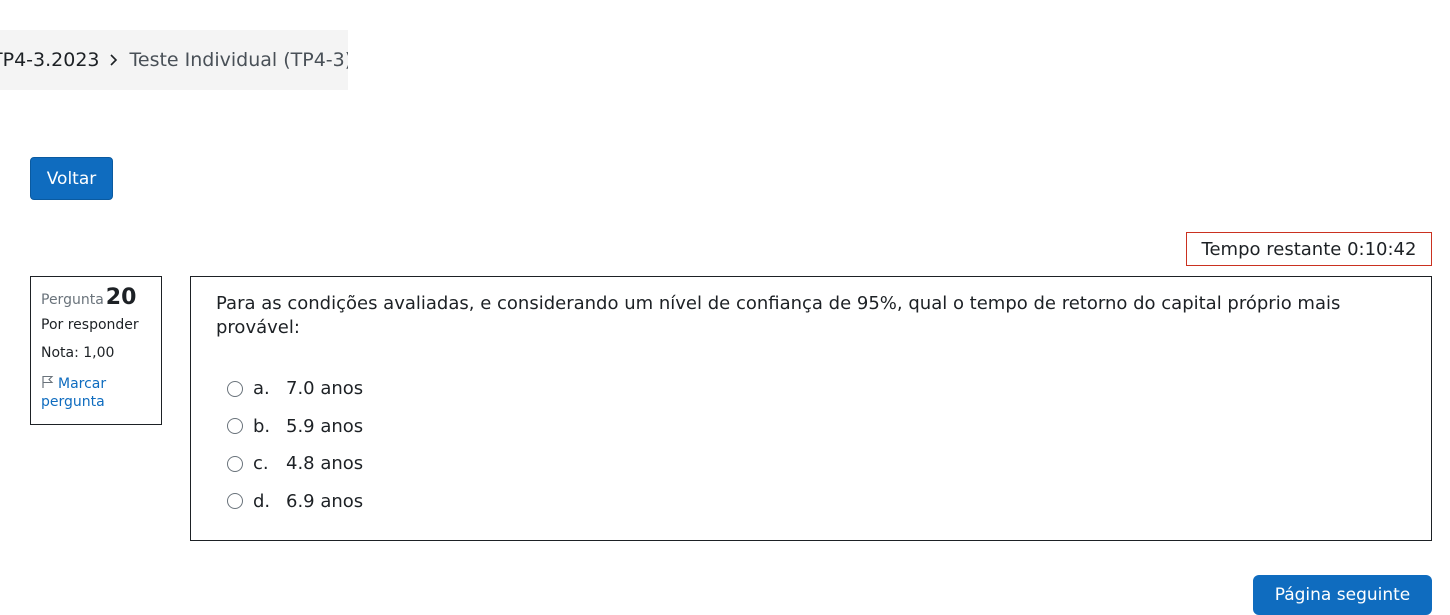 The height and width of the screenshot is (615, 1450). Describe the element at coordinates (811, 464) in the screenshot. I see `answer-option-c: c. 4.8 anos` at that location.